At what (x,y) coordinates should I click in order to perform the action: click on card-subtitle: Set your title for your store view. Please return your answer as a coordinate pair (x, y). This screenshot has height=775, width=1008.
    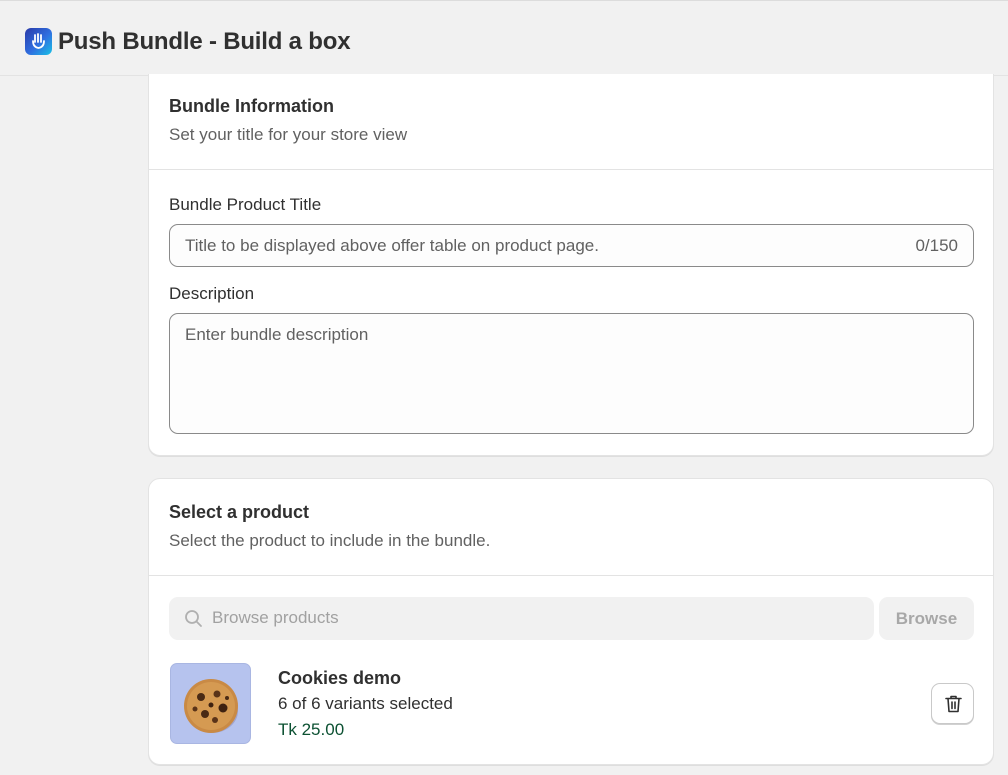
    Looking at the image, I should click on (288, 134).